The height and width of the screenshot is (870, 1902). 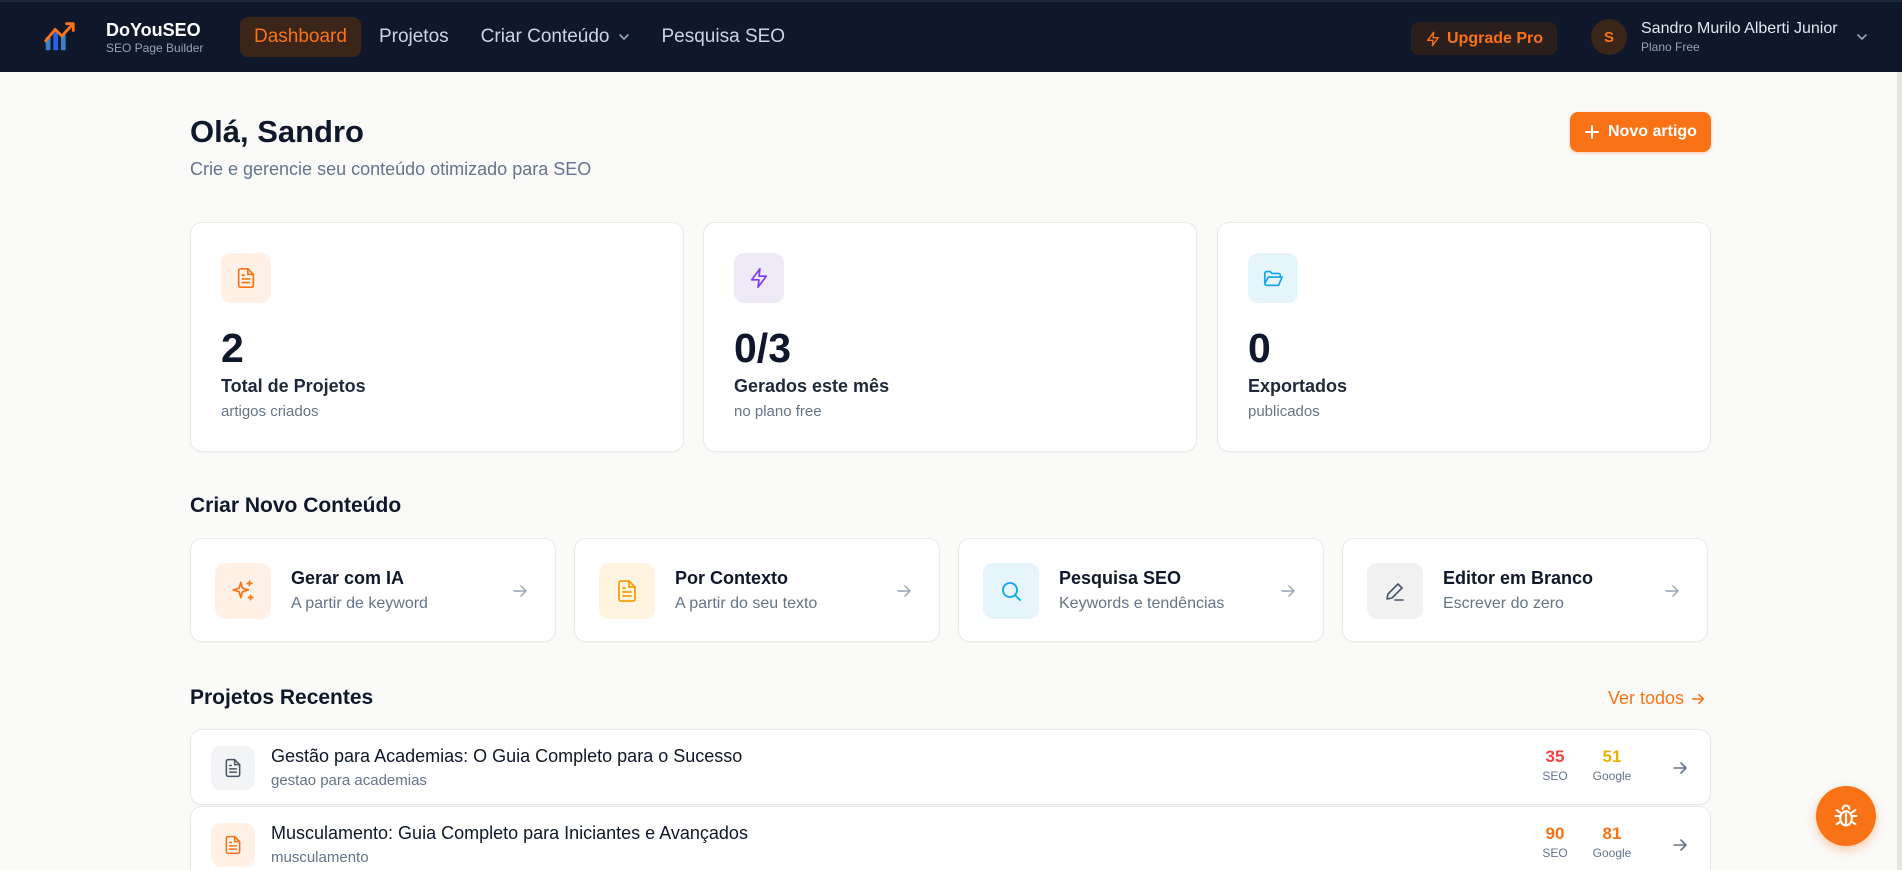 What do you see at coordinates (762, 348) in the screenshot?
I see `stat-value: 0/3` at bounding box center [762, 348].